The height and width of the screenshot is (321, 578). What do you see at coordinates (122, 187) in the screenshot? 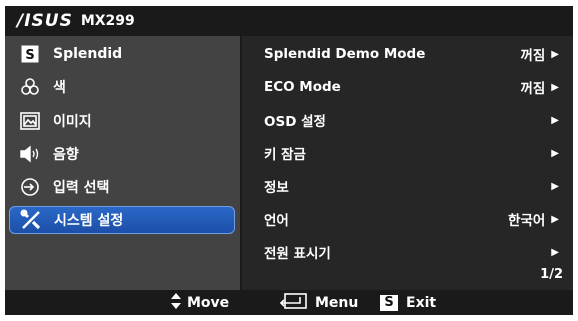
I see `sidebar-item-input-select: 입력 선택` at bounding box center [122, 187].